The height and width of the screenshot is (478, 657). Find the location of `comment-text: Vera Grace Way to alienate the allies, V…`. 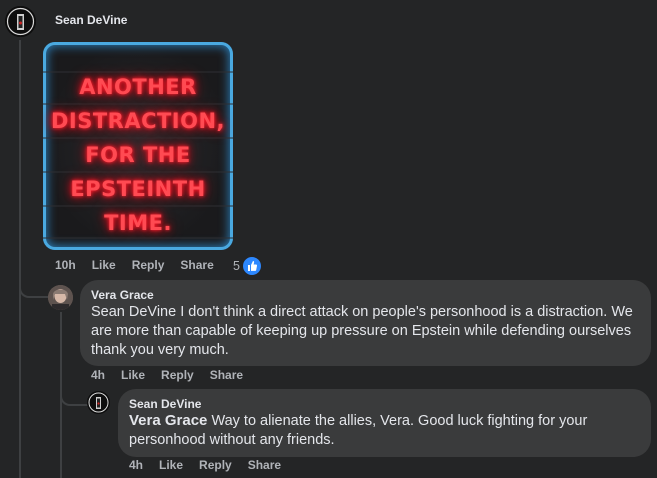

comment-text: Vera Grace Way to alienate the allies, V… is located at coordinates (381, 430).